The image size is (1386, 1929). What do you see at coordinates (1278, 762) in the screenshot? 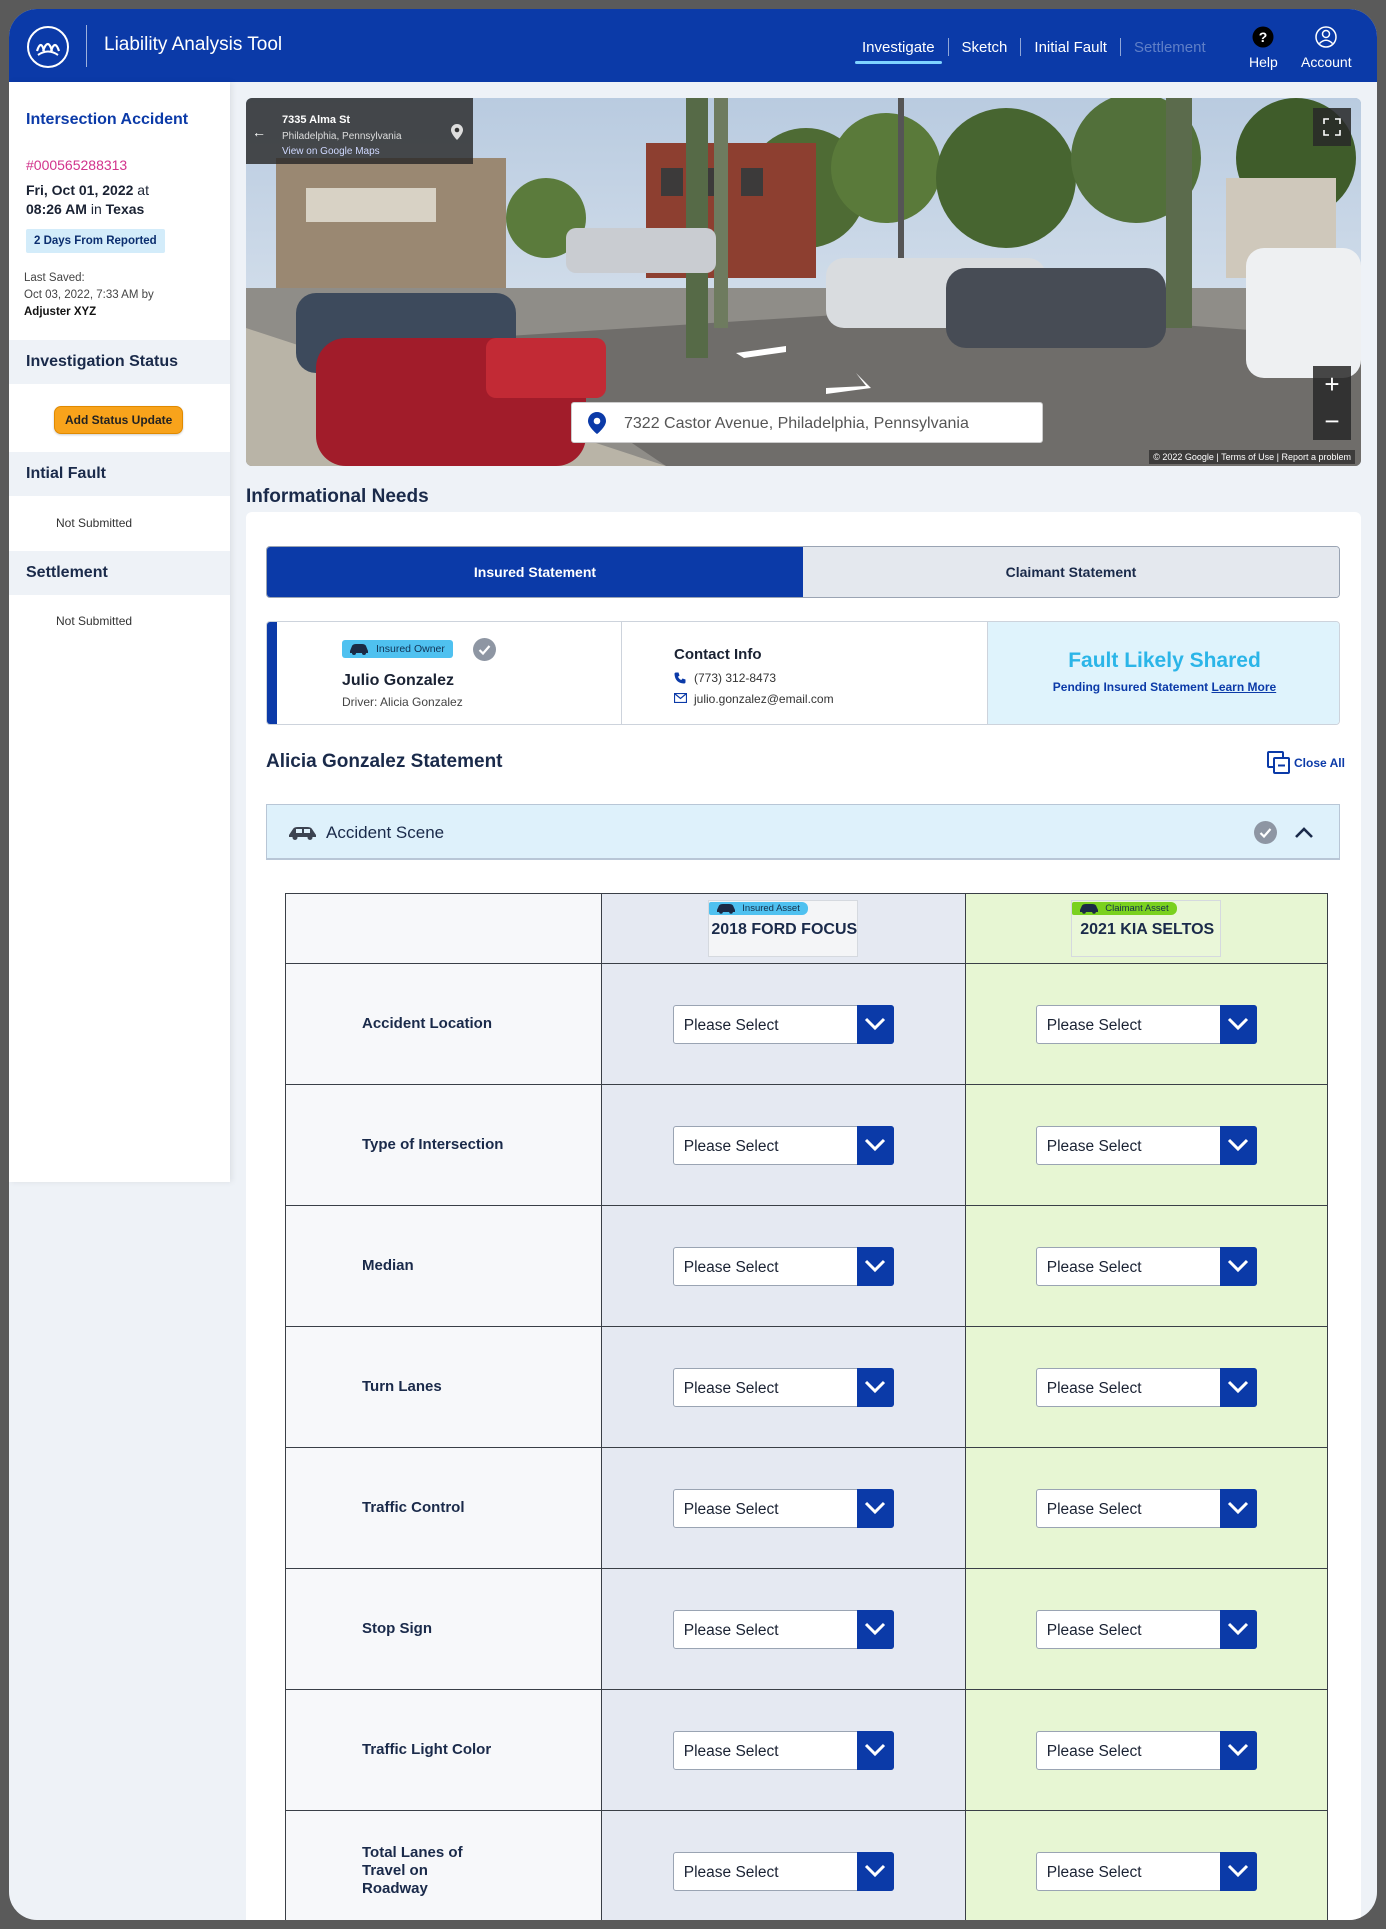
I see `collapse-all-icon` at bounding box center [1278, 762].